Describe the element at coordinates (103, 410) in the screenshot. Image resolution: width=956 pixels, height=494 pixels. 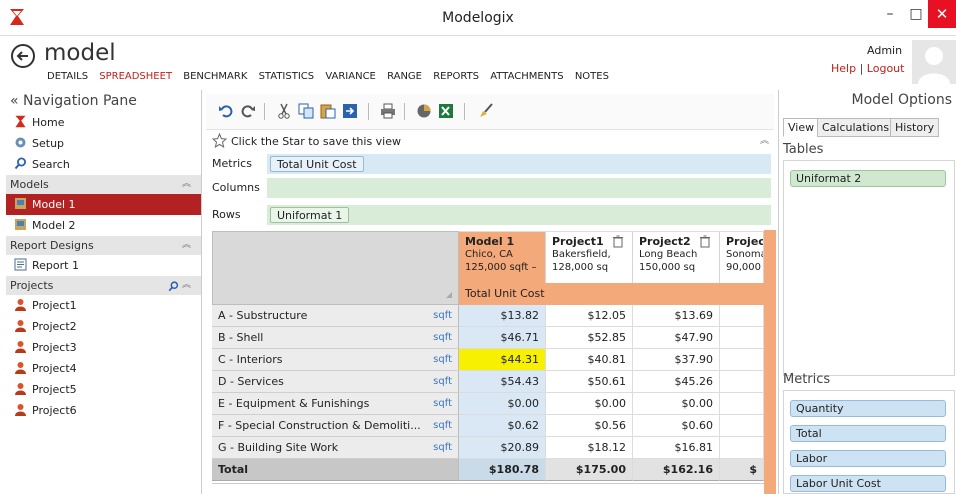
I see `nav-item-project-6: Project6` at that location.